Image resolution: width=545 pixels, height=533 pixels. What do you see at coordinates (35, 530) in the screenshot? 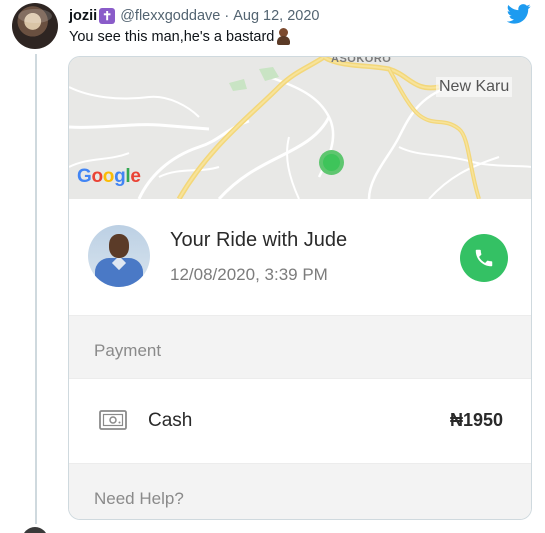
I see `next-reply-avatar` at bounding box center [35, 530].